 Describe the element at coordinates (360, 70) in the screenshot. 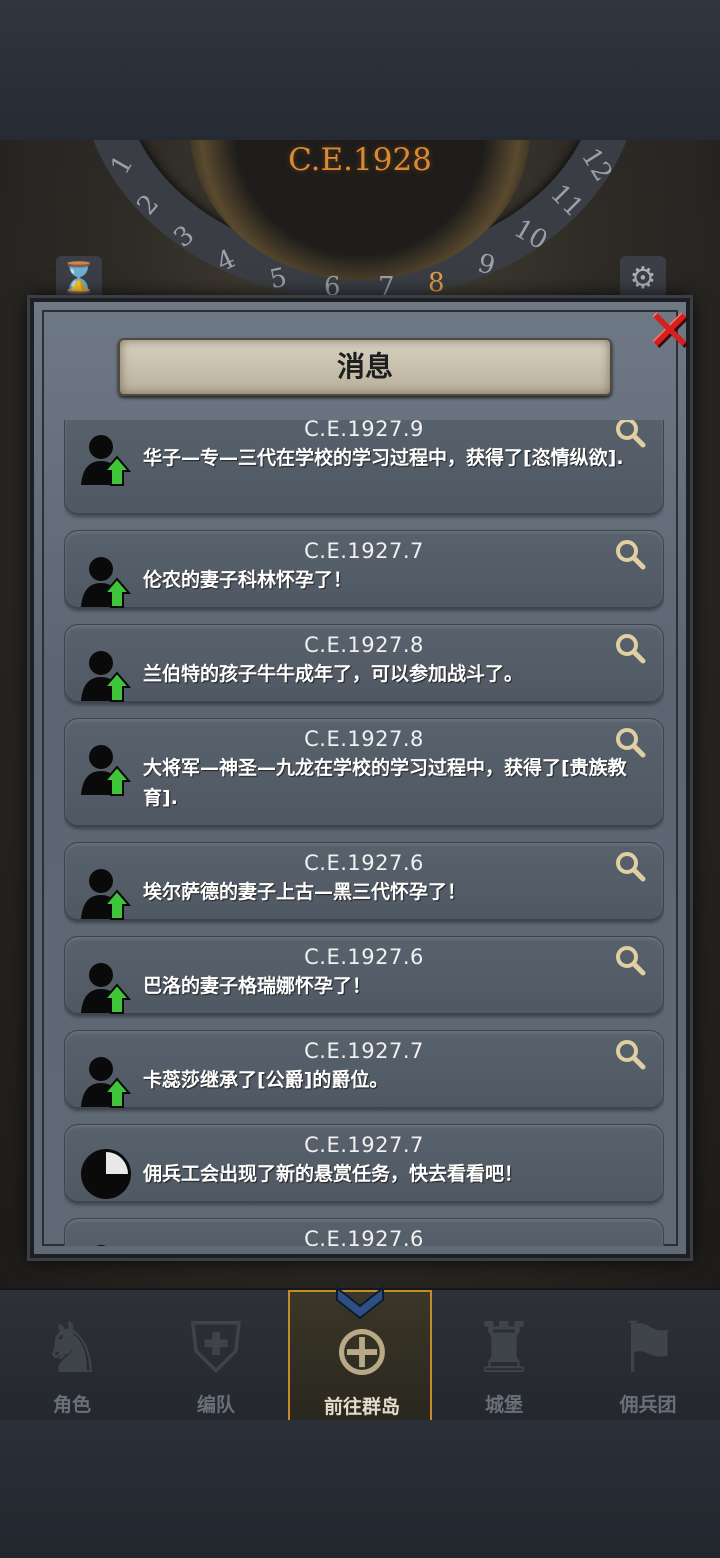

I see `top-band` at that location.